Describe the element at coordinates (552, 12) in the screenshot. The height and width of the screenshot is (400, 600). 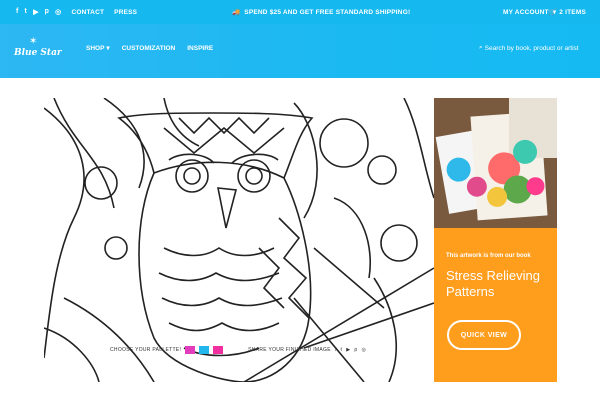
I see `cart-icon: 🛒` at that location.